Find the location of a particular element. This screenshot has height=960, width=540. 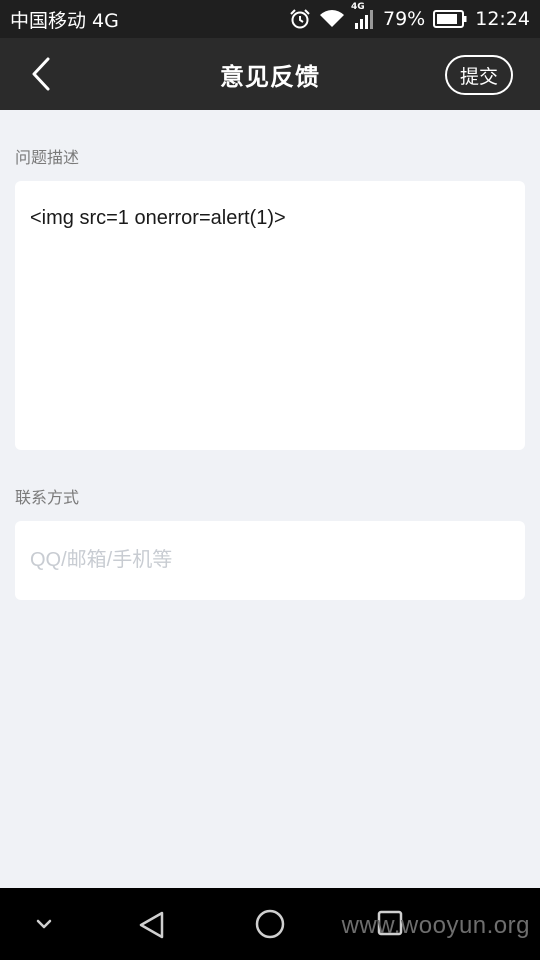

nav-home-button is located at coordinates (270, 924).